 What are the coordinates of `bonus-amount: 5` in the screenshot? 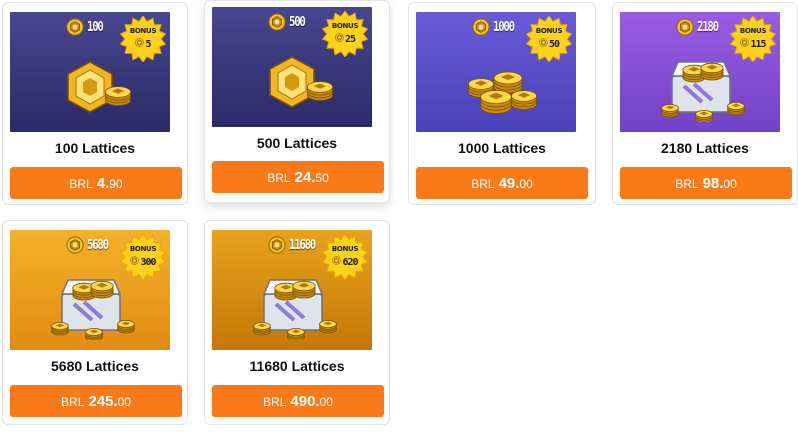 It's located at (148, 44).